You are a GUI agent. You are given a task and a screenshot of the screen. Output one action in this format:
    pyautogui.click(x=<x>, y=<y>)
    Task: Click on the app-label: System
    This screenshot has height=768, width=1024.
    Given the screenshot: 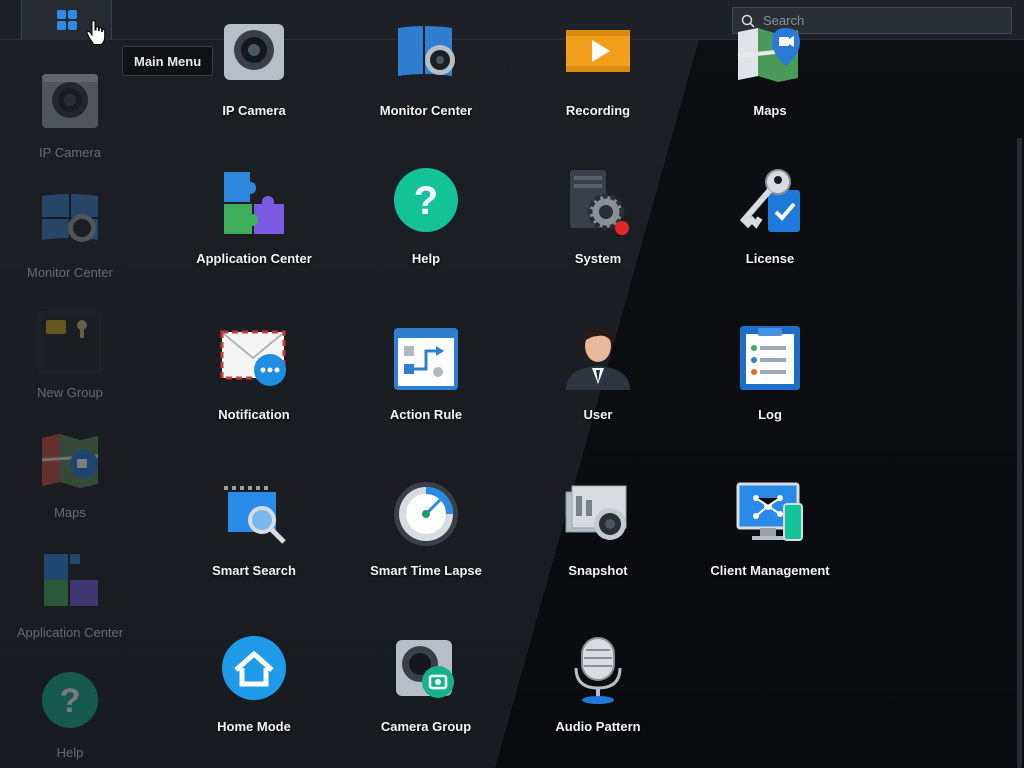 What is the action you would take?
    pyautogui.click(x=598, y=258)
    